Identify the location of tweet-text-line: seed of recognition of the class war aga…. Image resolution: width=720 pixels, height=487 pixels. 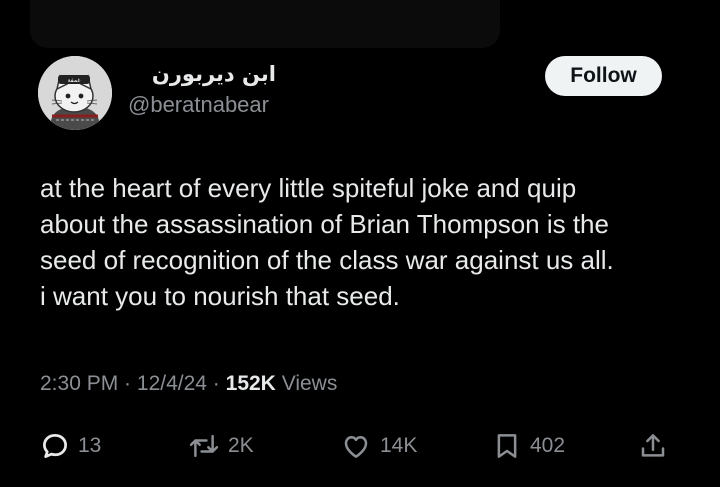
(327, 260).